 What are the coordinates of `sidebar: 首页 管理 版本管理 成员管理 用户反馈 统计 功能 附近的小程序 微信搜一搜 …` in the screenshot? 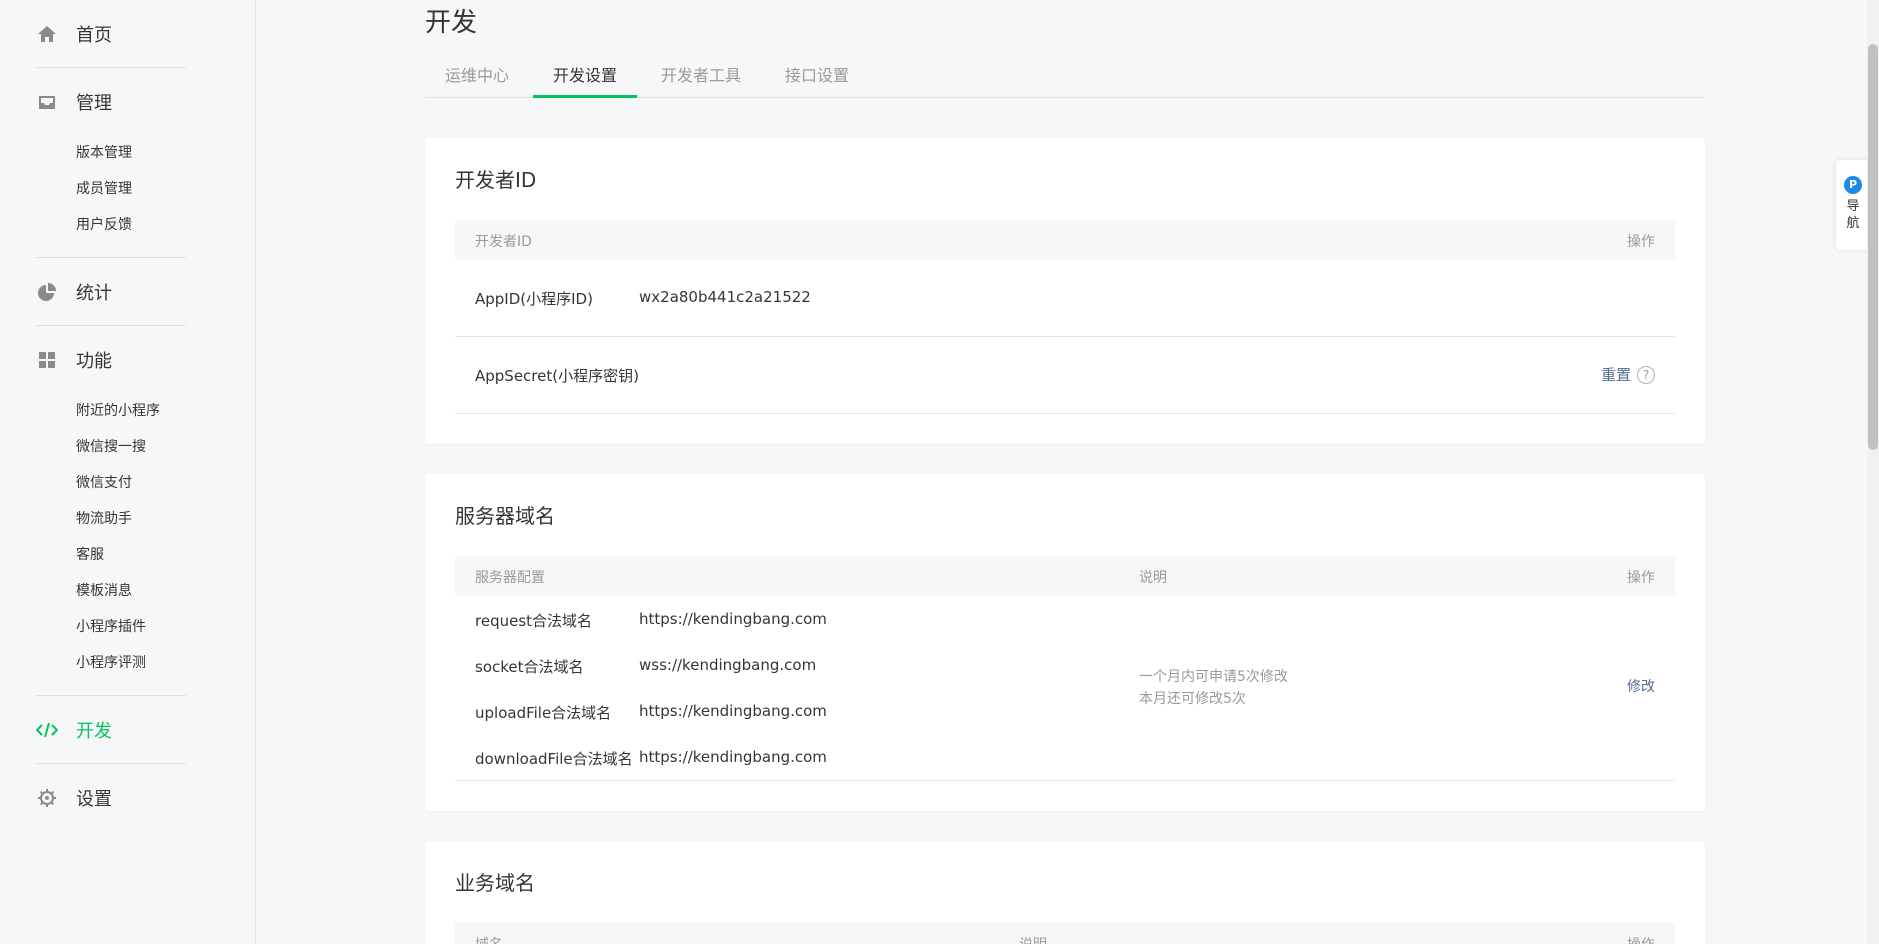 It's located at (128, 472).